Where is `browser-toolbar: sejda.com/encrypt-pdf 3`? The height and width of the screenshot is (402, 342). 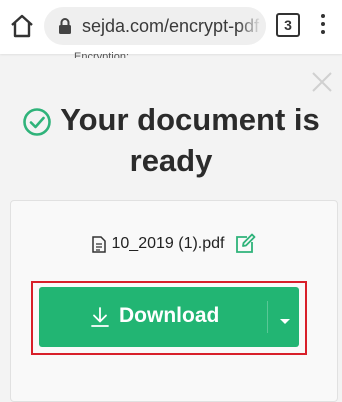 browser-toolbar: sejda.com/encrypt-pdf 3 is located at coordinates (171, 27).